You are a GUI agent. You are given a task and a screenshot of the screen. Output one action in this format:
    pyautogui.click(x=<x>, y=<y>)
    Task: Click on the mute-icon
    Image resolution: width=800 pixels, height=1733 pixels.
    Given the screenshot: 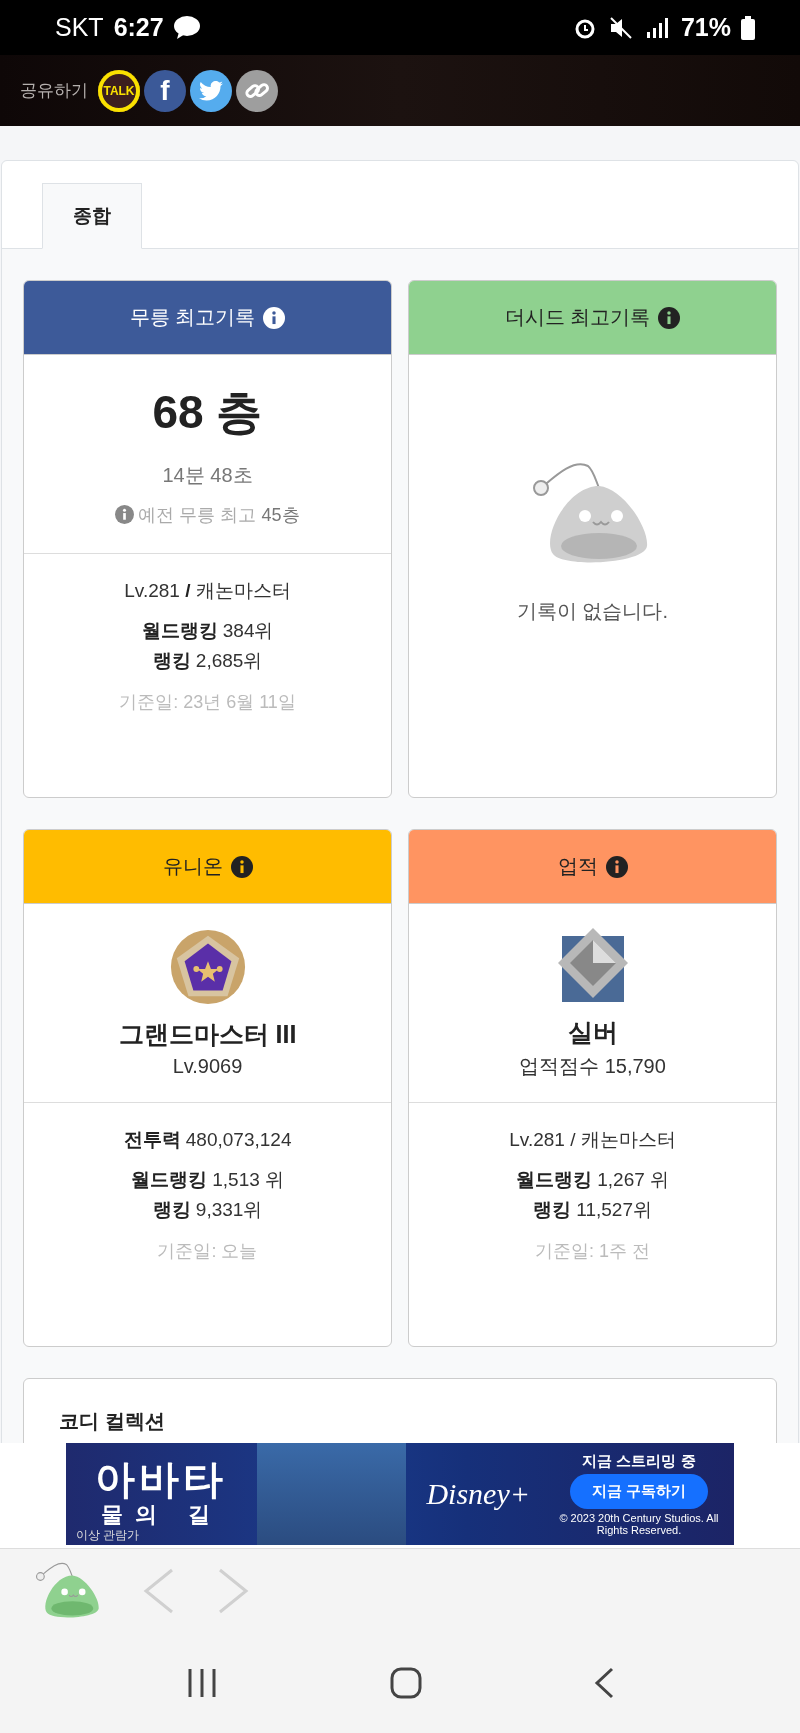 What is the action you would take?
    pyautogui.click(x=620, y=27)
    